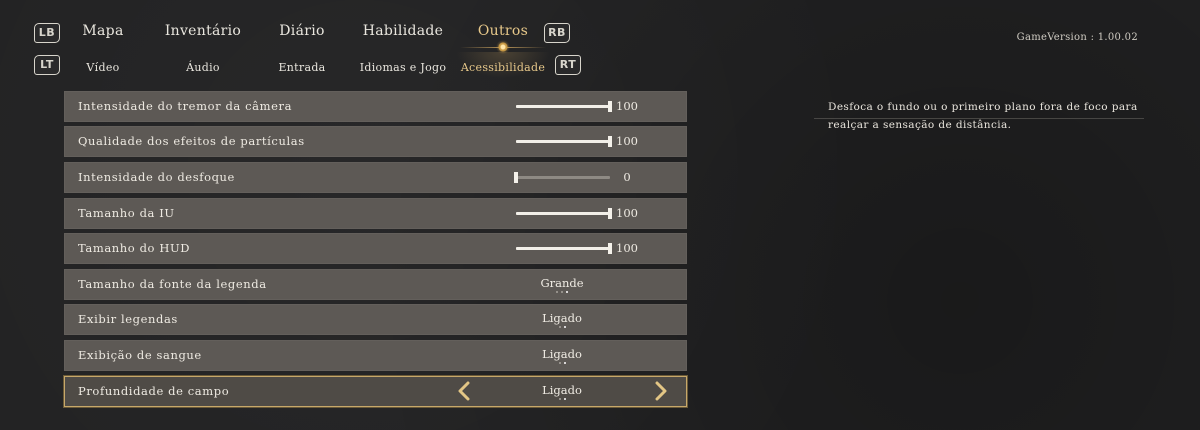 The width and height of the screenshot is (1200, 430). What do you see at coordinates (203, 67) in the screenshot?
I see `subtab-audio: Áudio` at bounding box center [203, 67].